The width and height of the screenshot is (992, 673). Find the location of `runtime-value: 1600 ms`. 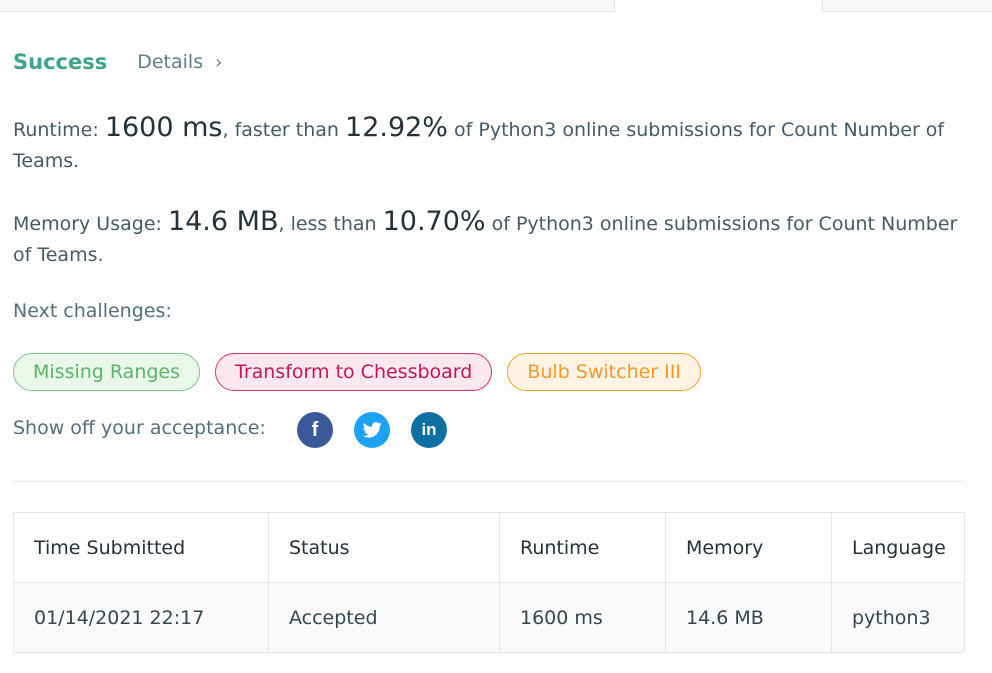

runtime-value: 1600 ms is located at coordinates (163, 127).